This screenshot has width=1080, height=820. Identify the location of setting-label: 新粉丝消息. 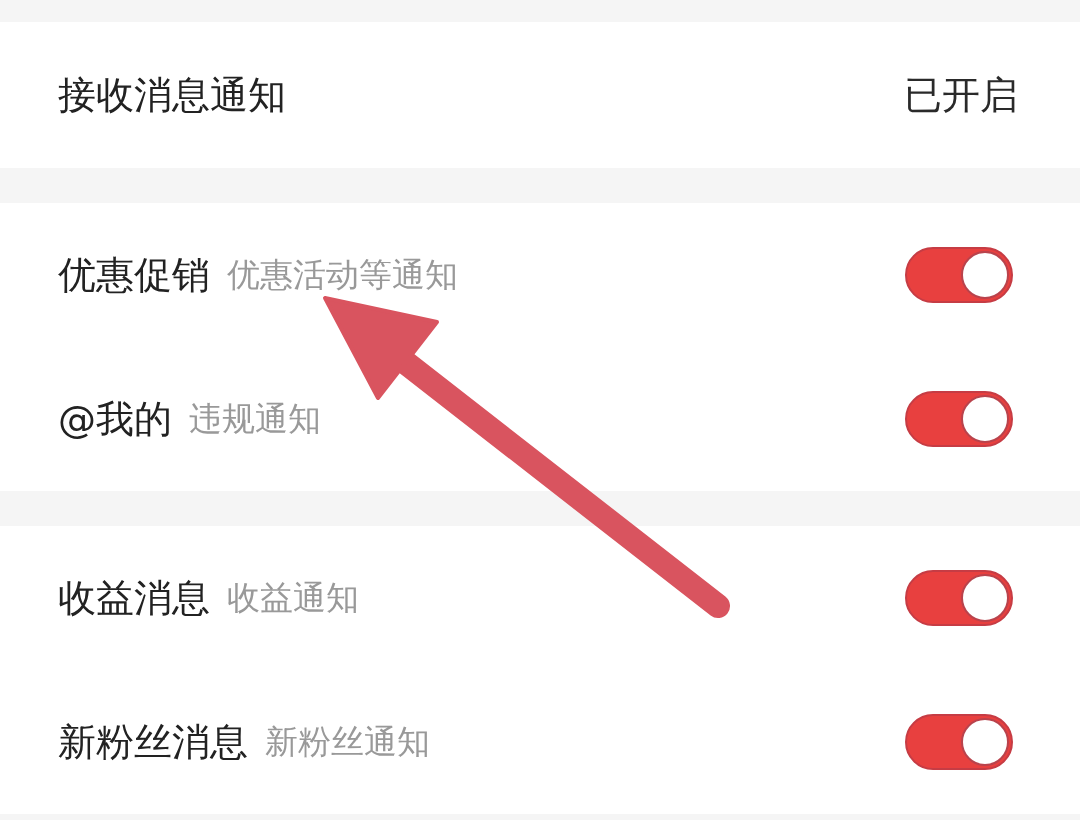
(153, 742).